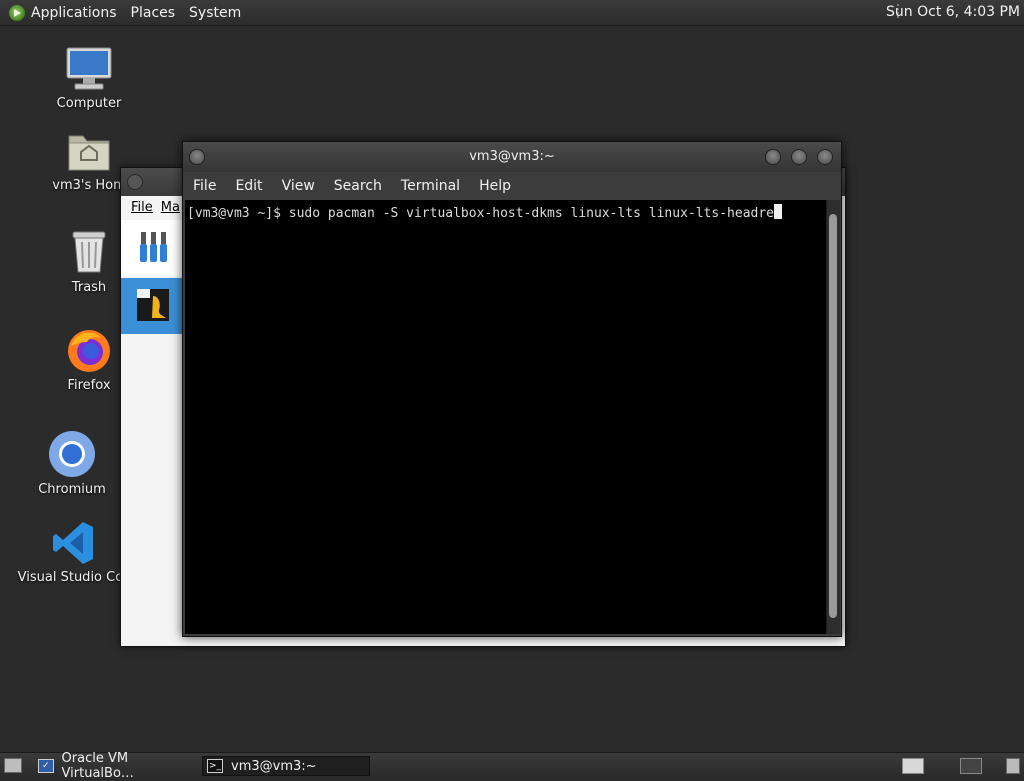 The width and height of the screenshot is (1024, 781). I want to click on terminal-icon: >_, so click(215, 766).